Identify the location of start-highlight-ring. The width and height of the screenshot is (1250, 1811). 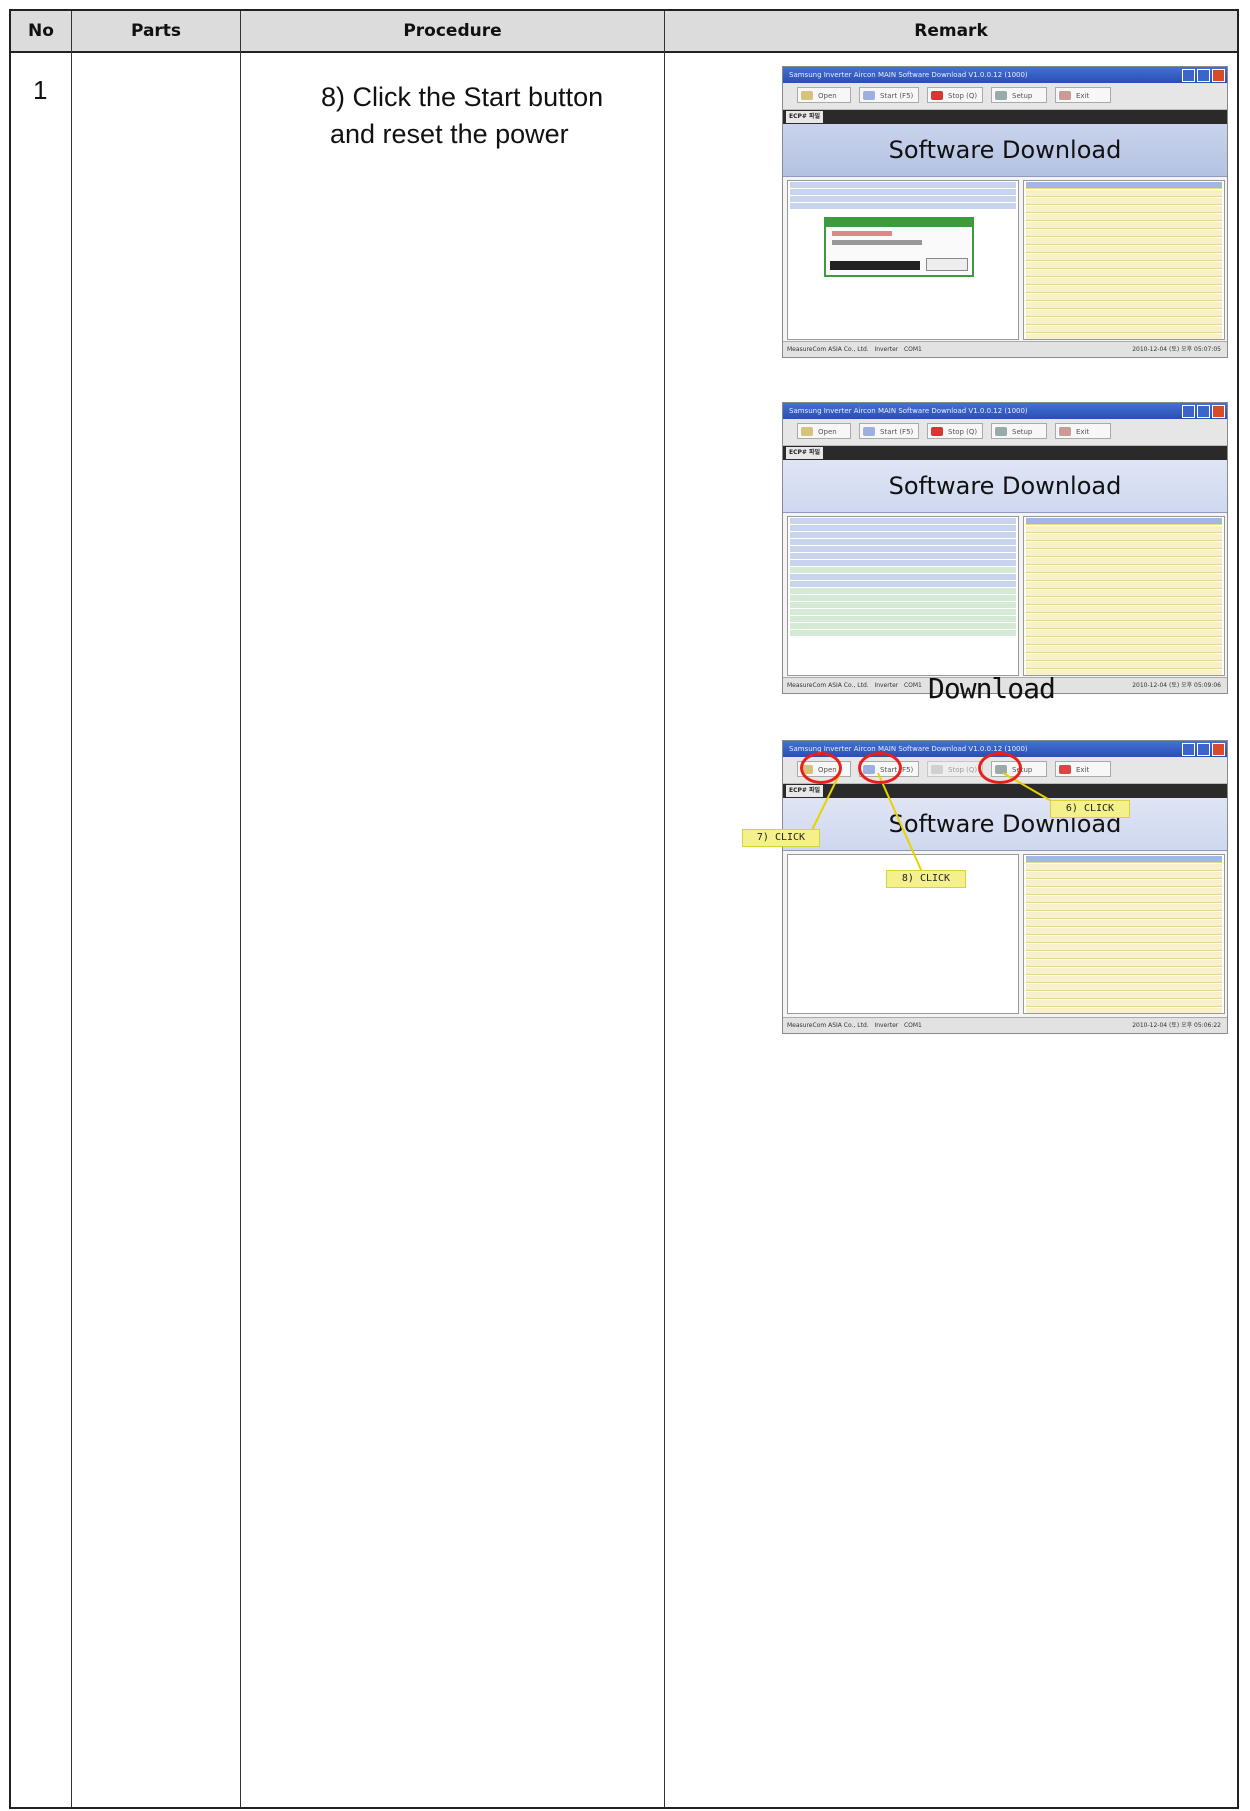
(880, 768).